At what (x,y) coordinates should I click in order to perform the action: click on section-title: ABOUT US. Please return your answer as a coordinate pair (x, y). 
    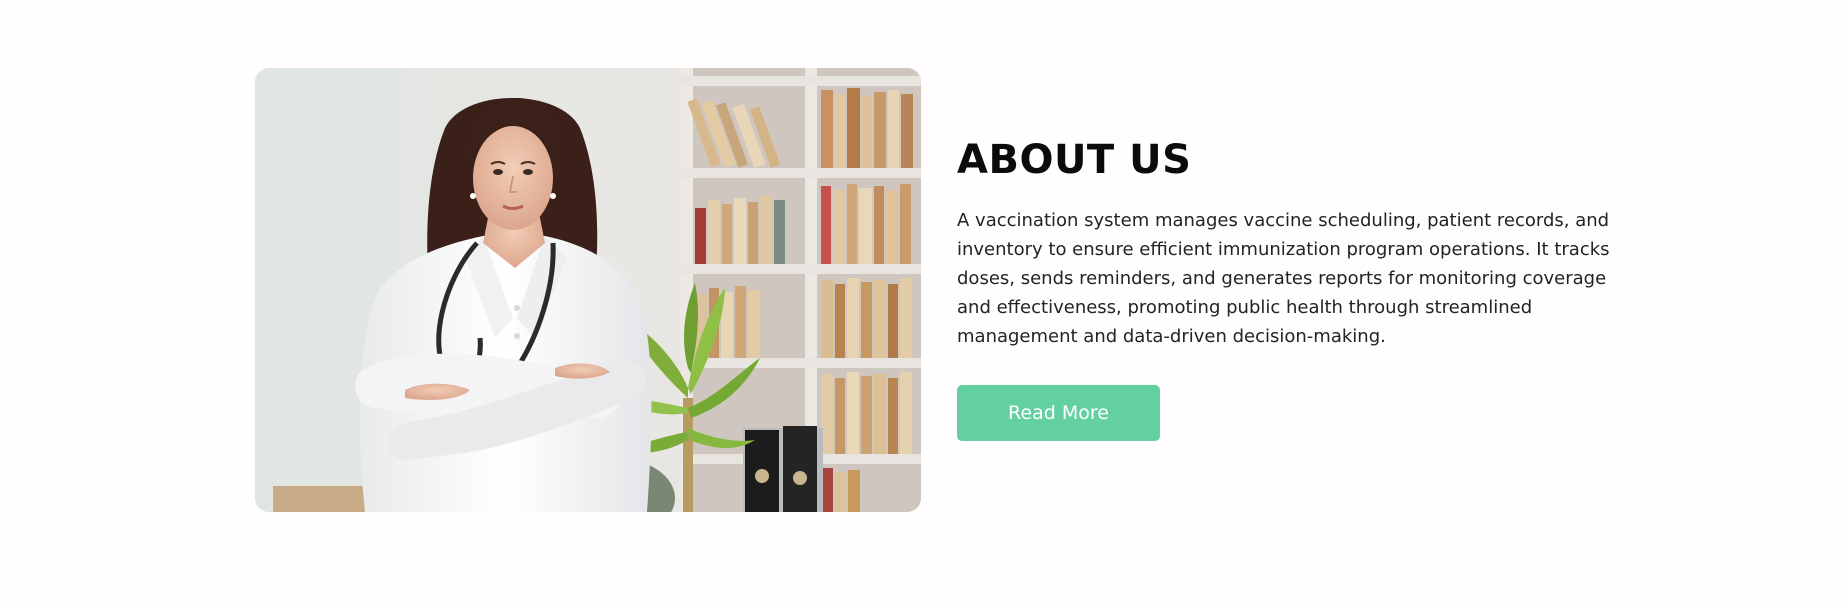
    Looking at the image, I should click on (1074, 160).